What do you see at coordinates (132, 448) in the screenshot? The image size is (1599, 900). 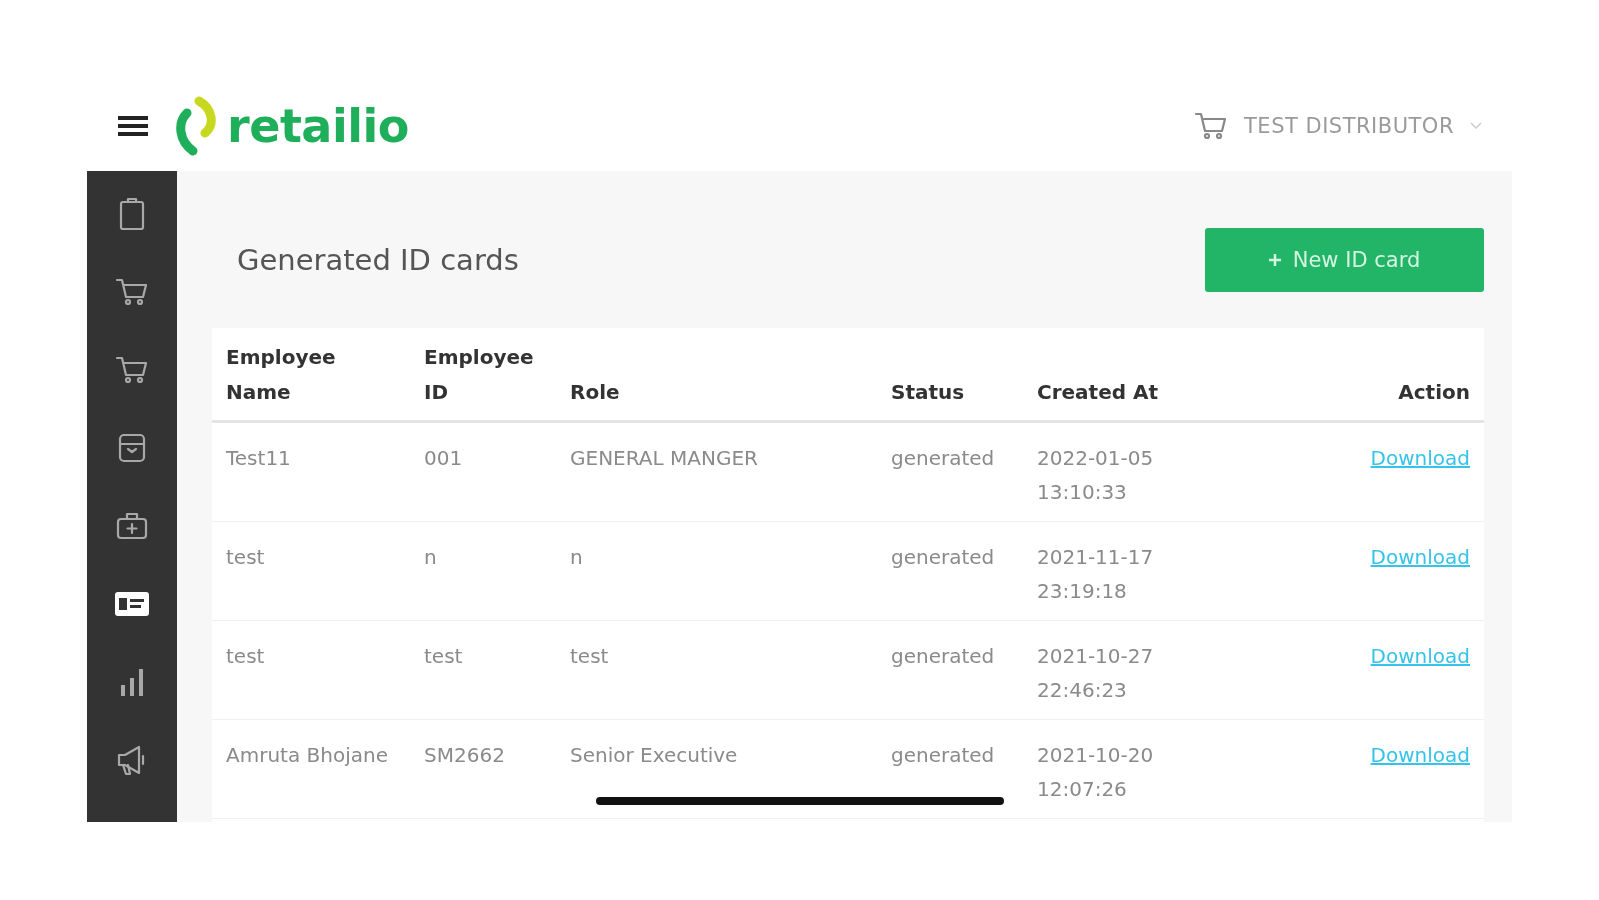 I see `box-icon` at bounding box center [132, 448].